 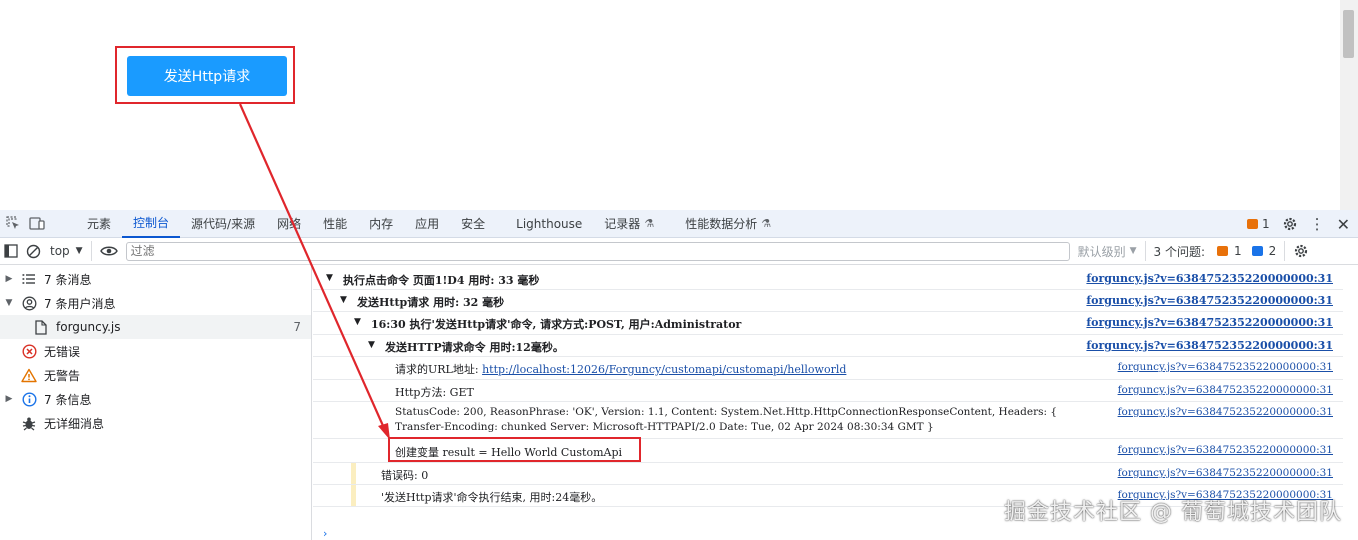 I want to click on bug-icon, so click(x=29, y=423).